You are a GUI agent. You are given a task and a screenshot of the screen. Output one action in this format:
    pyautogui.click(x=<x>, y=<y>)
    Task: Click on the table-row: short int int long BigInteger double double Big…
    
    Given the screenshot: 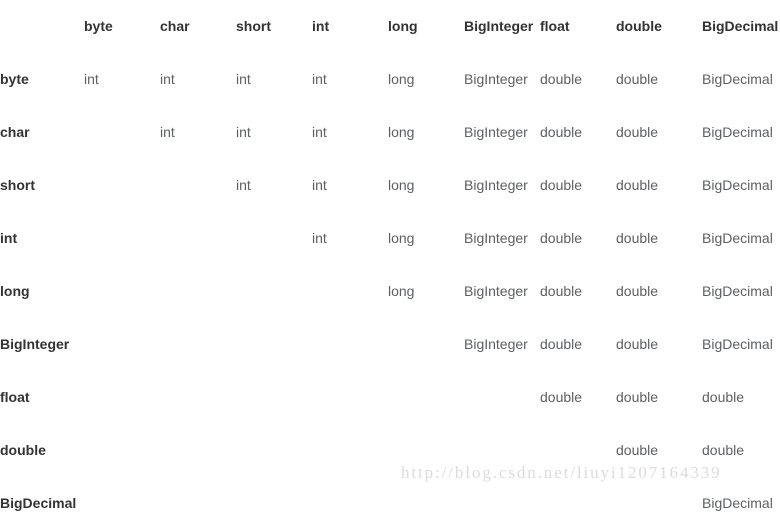 What is the action you would take?
    pyautogui.click(x=390, y=185)
    